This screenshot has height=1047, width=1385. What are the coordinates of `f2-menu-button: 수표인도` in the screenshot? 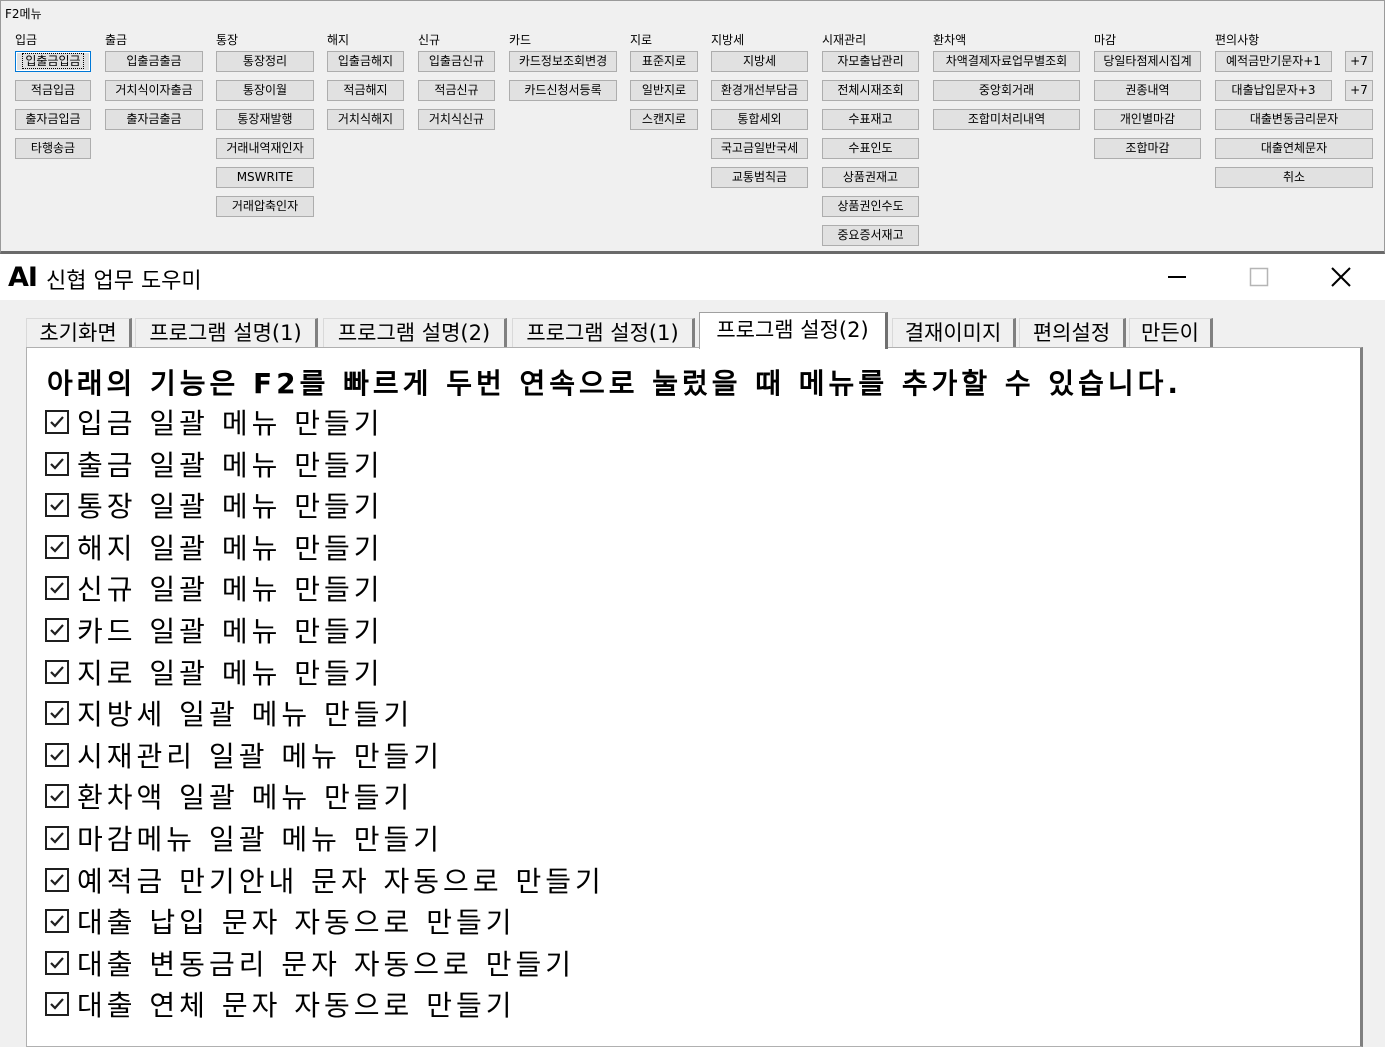 It's located at (870, 148).